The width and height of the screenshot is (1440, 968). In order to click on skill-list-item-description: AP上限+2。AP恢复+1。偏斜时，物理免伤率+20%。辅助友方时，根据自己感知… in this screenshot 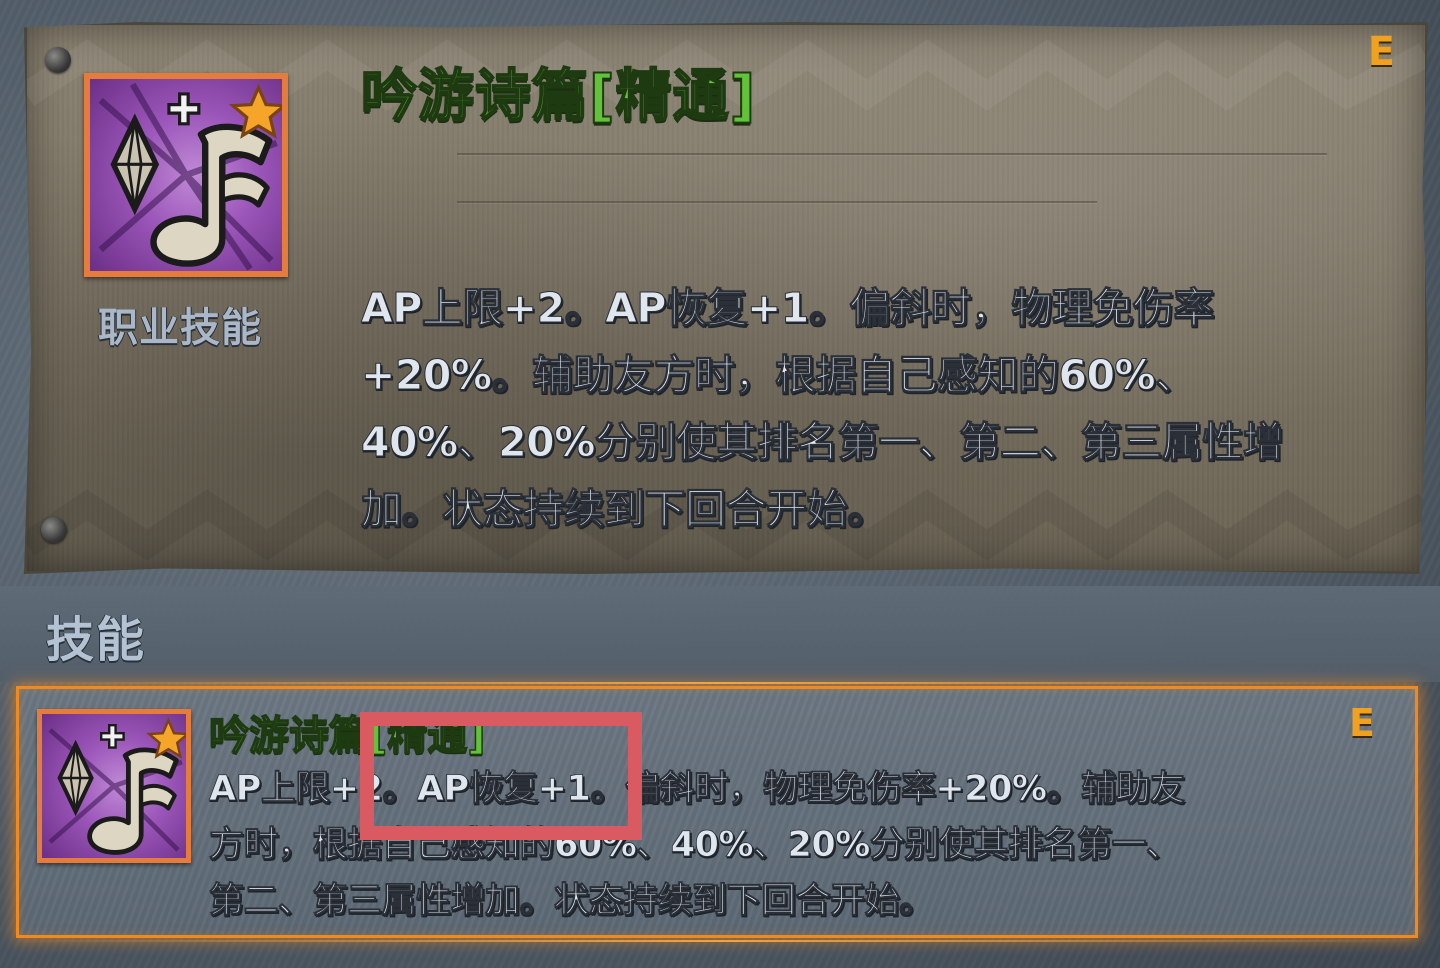, I will do `click(697, 845)`.